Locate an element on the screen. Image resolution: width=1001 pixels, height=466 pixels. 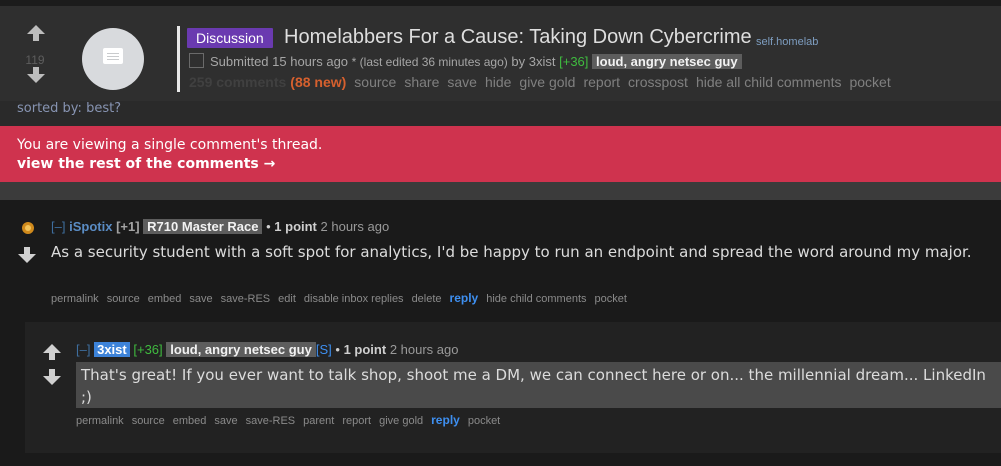
comment-author-karma: [+36] is located at coordinates (148, 349).